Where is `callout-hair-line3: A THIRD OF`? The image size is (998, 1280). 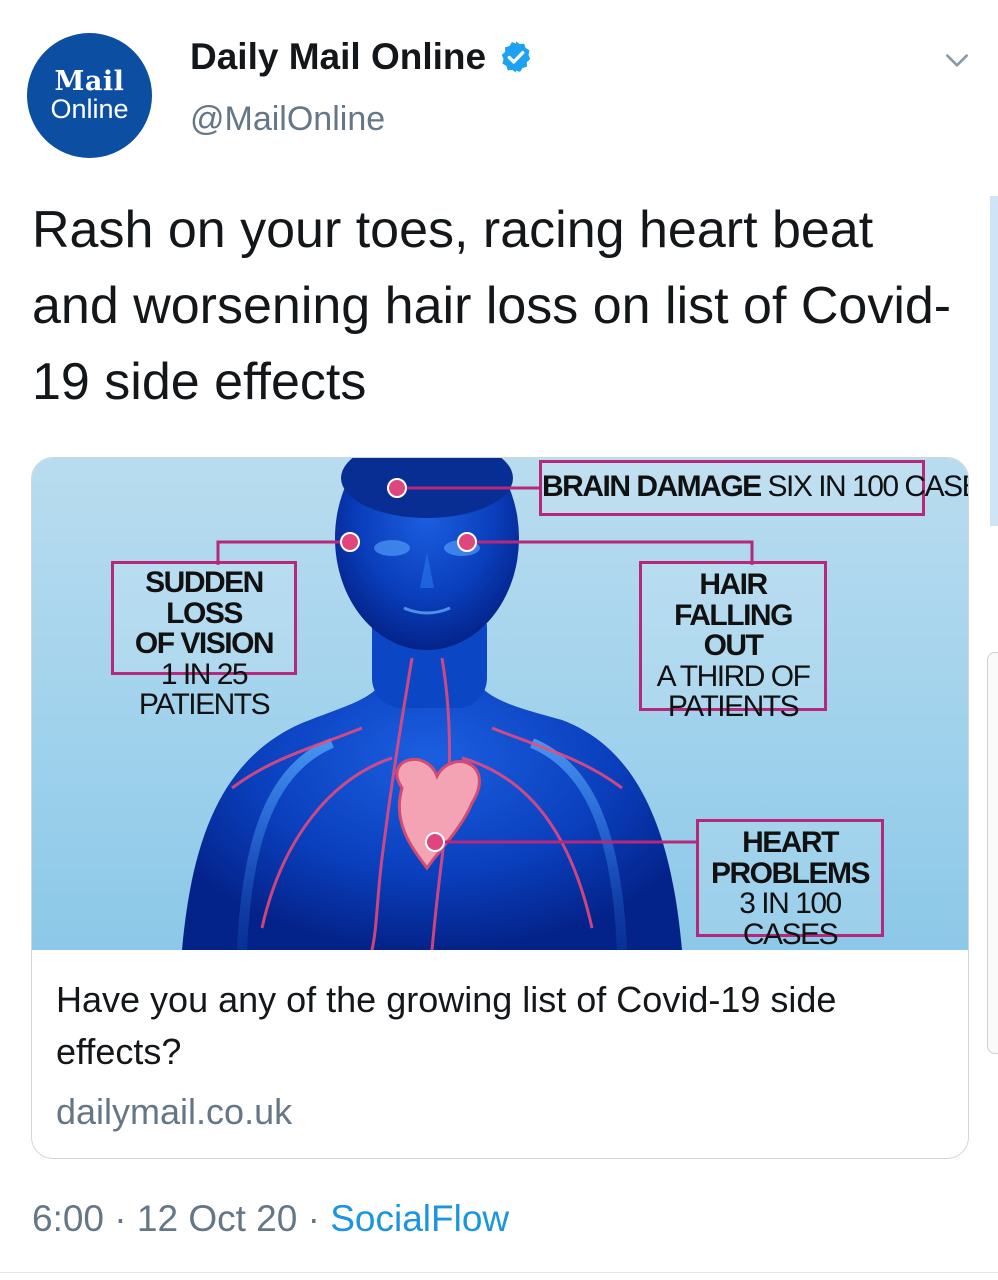
callout-hair-line3: A THIRD OF is located at coordinates (733, 676).